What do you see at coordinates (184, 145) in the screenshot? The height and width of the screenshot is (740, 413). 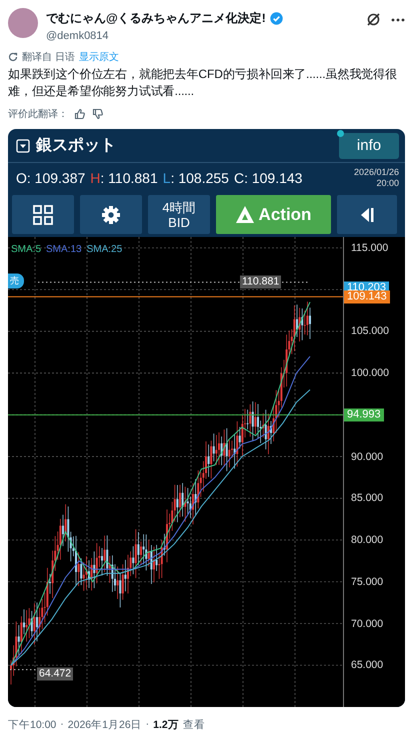 I see `instrument-title: 銀スポット` at bounding box center [184, 145].